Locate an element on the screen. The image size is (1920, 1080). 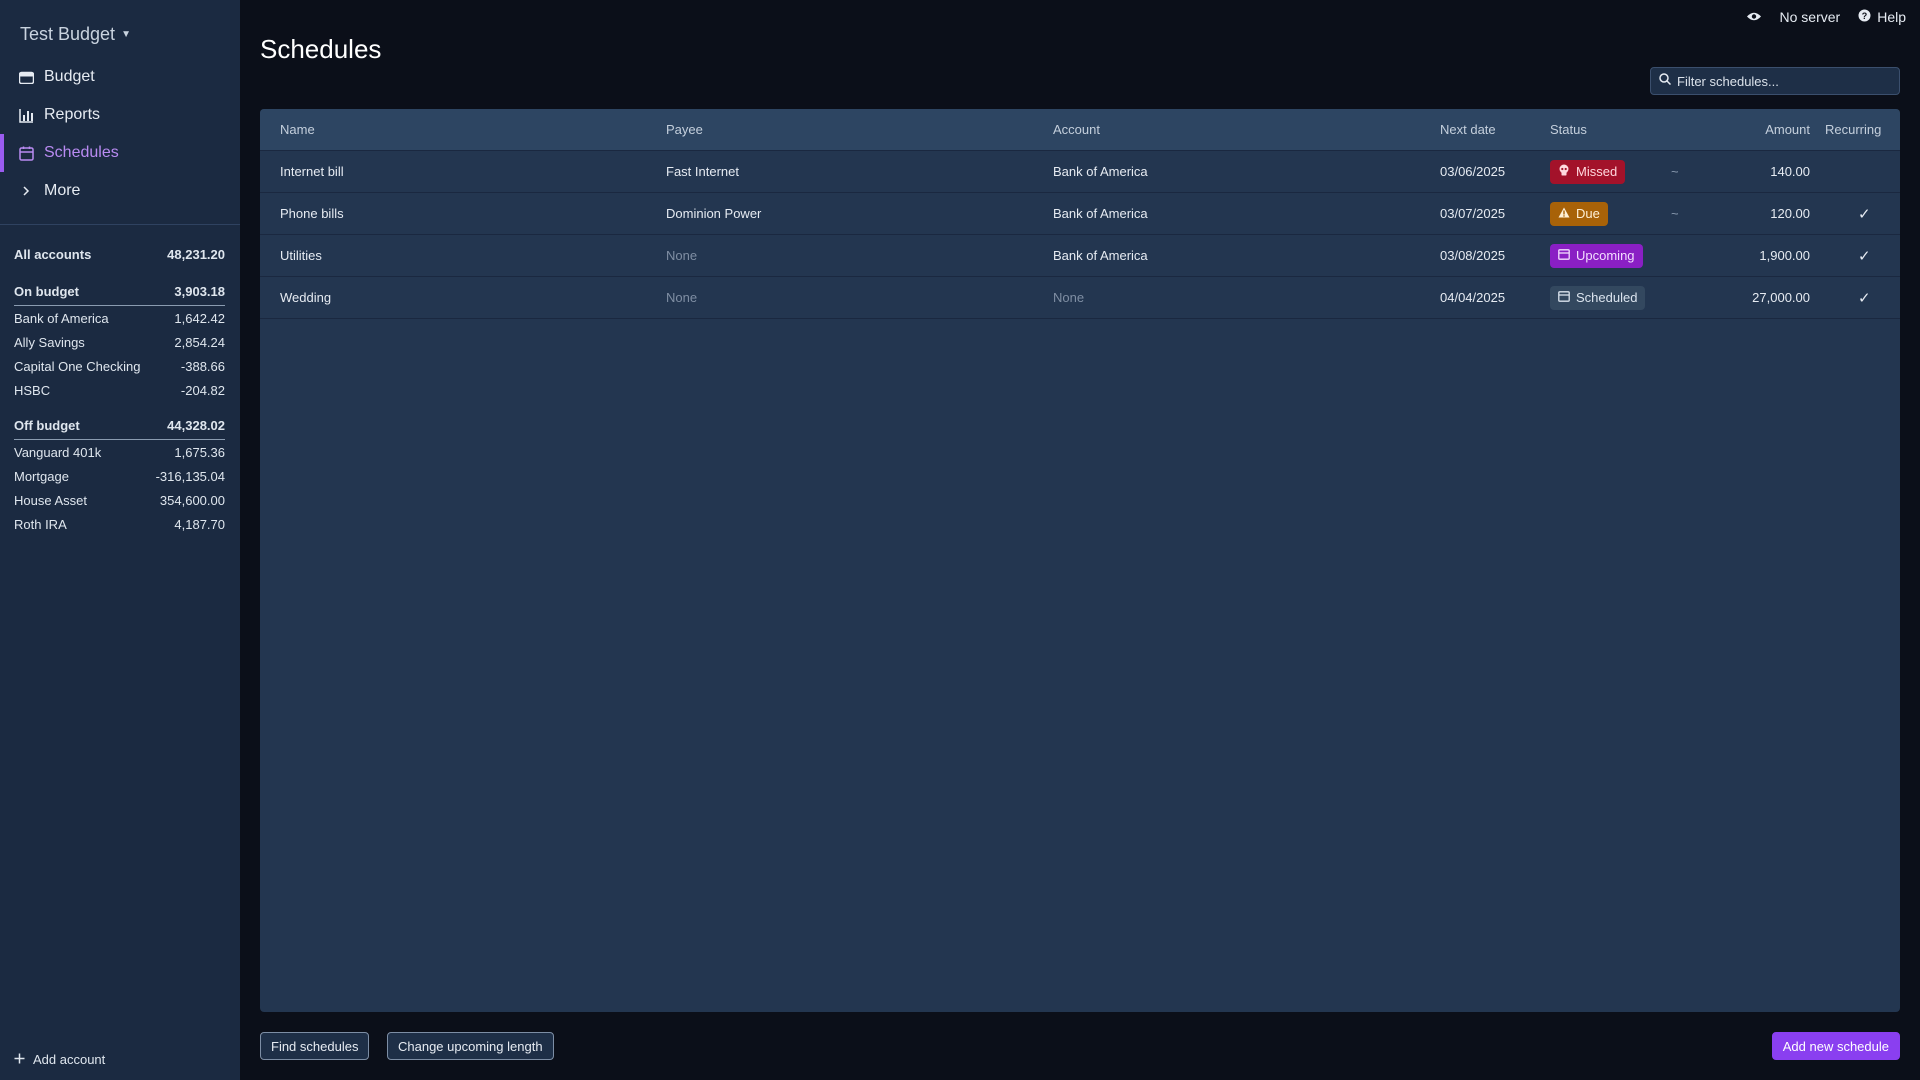
sidebar-divider is located at coordinates (120, 224).